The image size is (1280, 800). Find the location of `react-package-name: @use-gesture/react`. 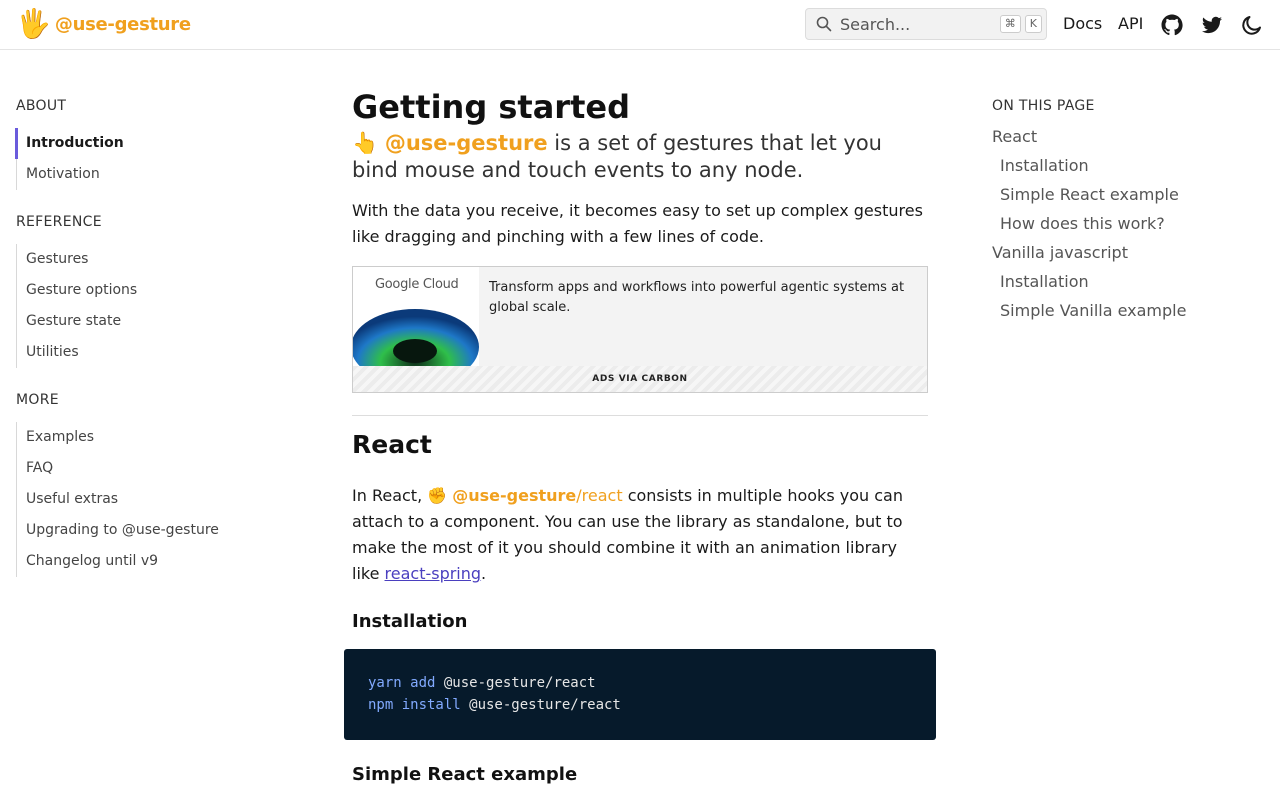

react-package-name: @use-gesture/react is located at coordinates (537, 495).